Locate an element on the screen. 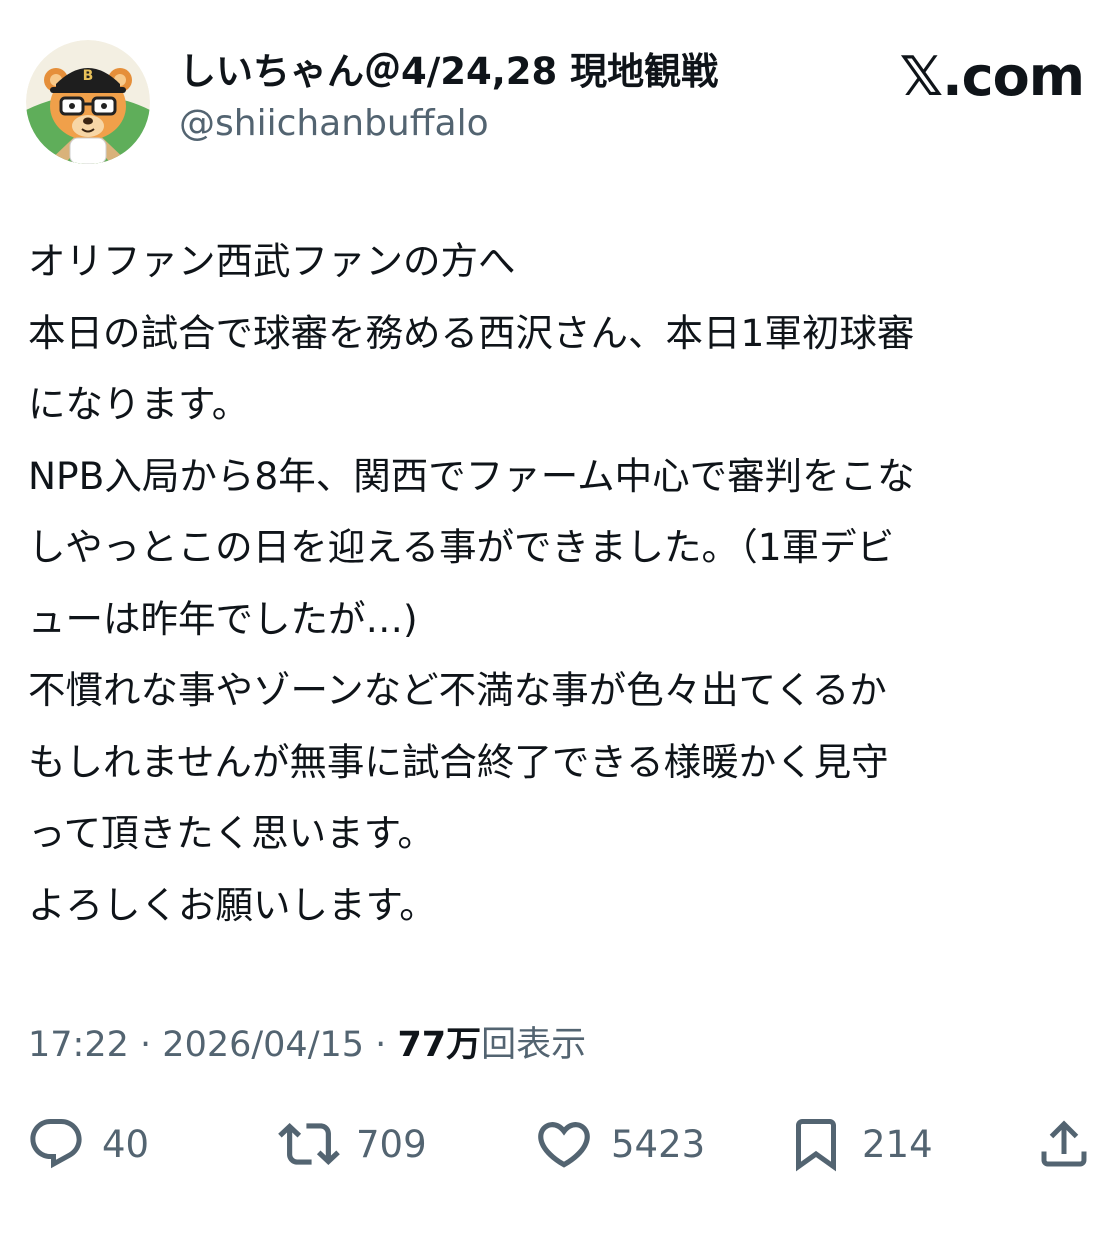 This screenshot has width=1101, height=1244. tweet-text-line: になります。 is located at coordinates (139, 404).